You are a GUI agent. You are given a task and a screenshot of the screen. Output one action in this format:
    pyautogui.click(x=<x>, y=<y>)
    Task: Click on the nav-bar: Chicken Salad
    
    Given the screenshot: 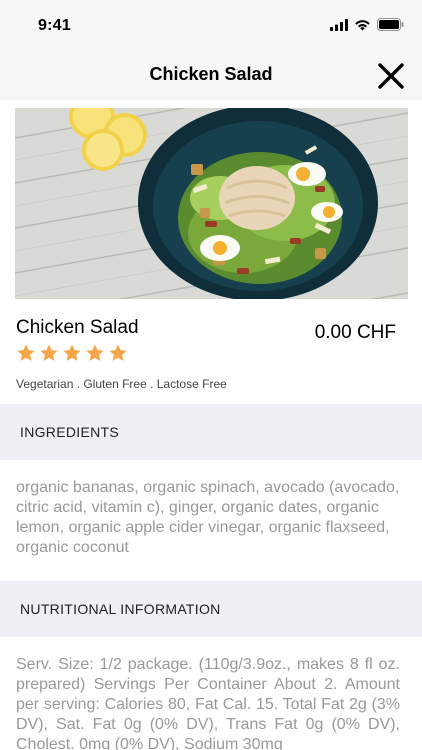 What is the action you would take?
    pyautogui.click(x=211, y=75)
    